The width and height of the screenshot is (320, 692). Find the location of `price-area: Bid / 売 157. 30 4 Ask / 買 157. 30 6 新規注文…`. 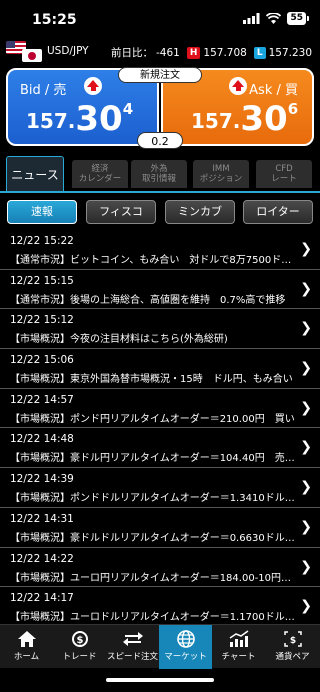

price-area: Bid / 売 157. 30 4 Ask / 買 157. 30 6 新規注文… is located at coordinates (160, 108).